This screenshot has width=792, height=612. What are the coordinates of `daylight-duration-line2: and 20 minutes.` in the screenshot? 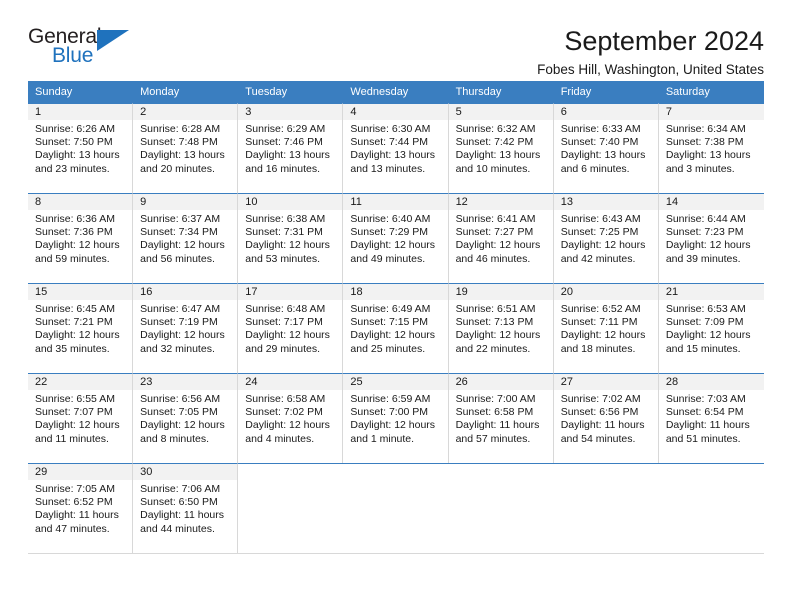 It's located at (177, 168).